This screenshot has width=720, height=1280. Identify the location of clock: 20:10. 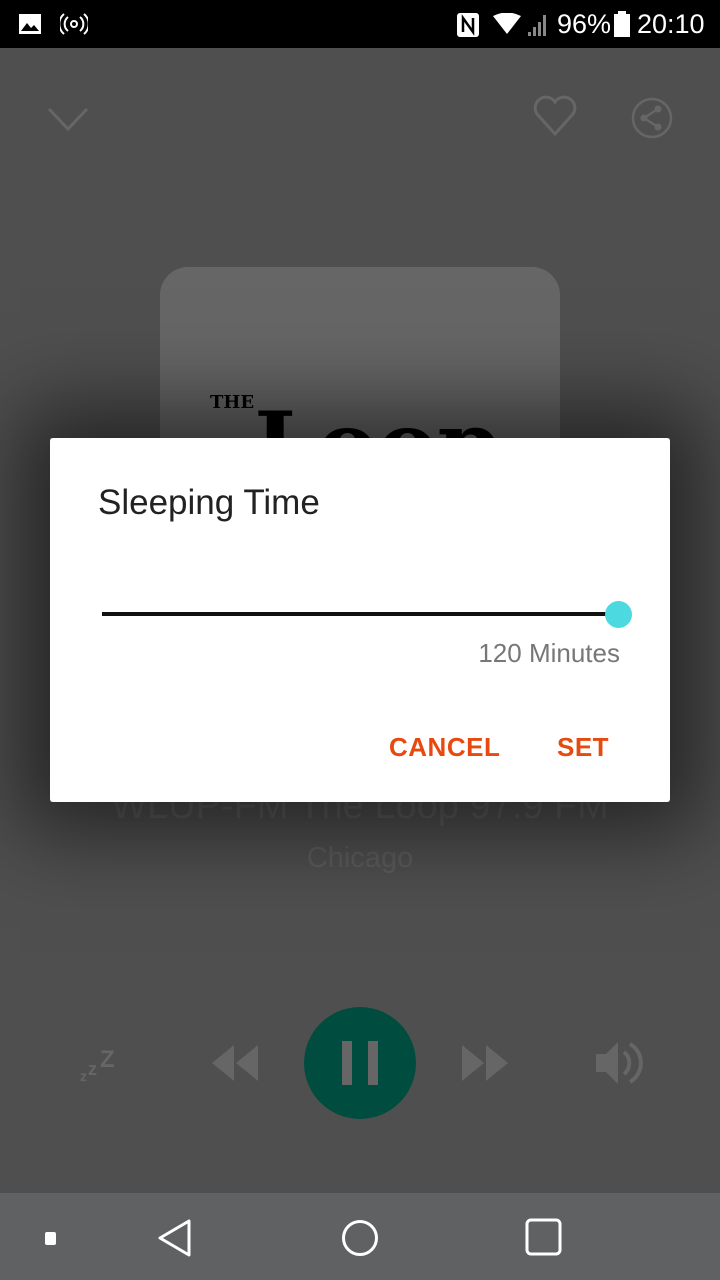
(671, 24).